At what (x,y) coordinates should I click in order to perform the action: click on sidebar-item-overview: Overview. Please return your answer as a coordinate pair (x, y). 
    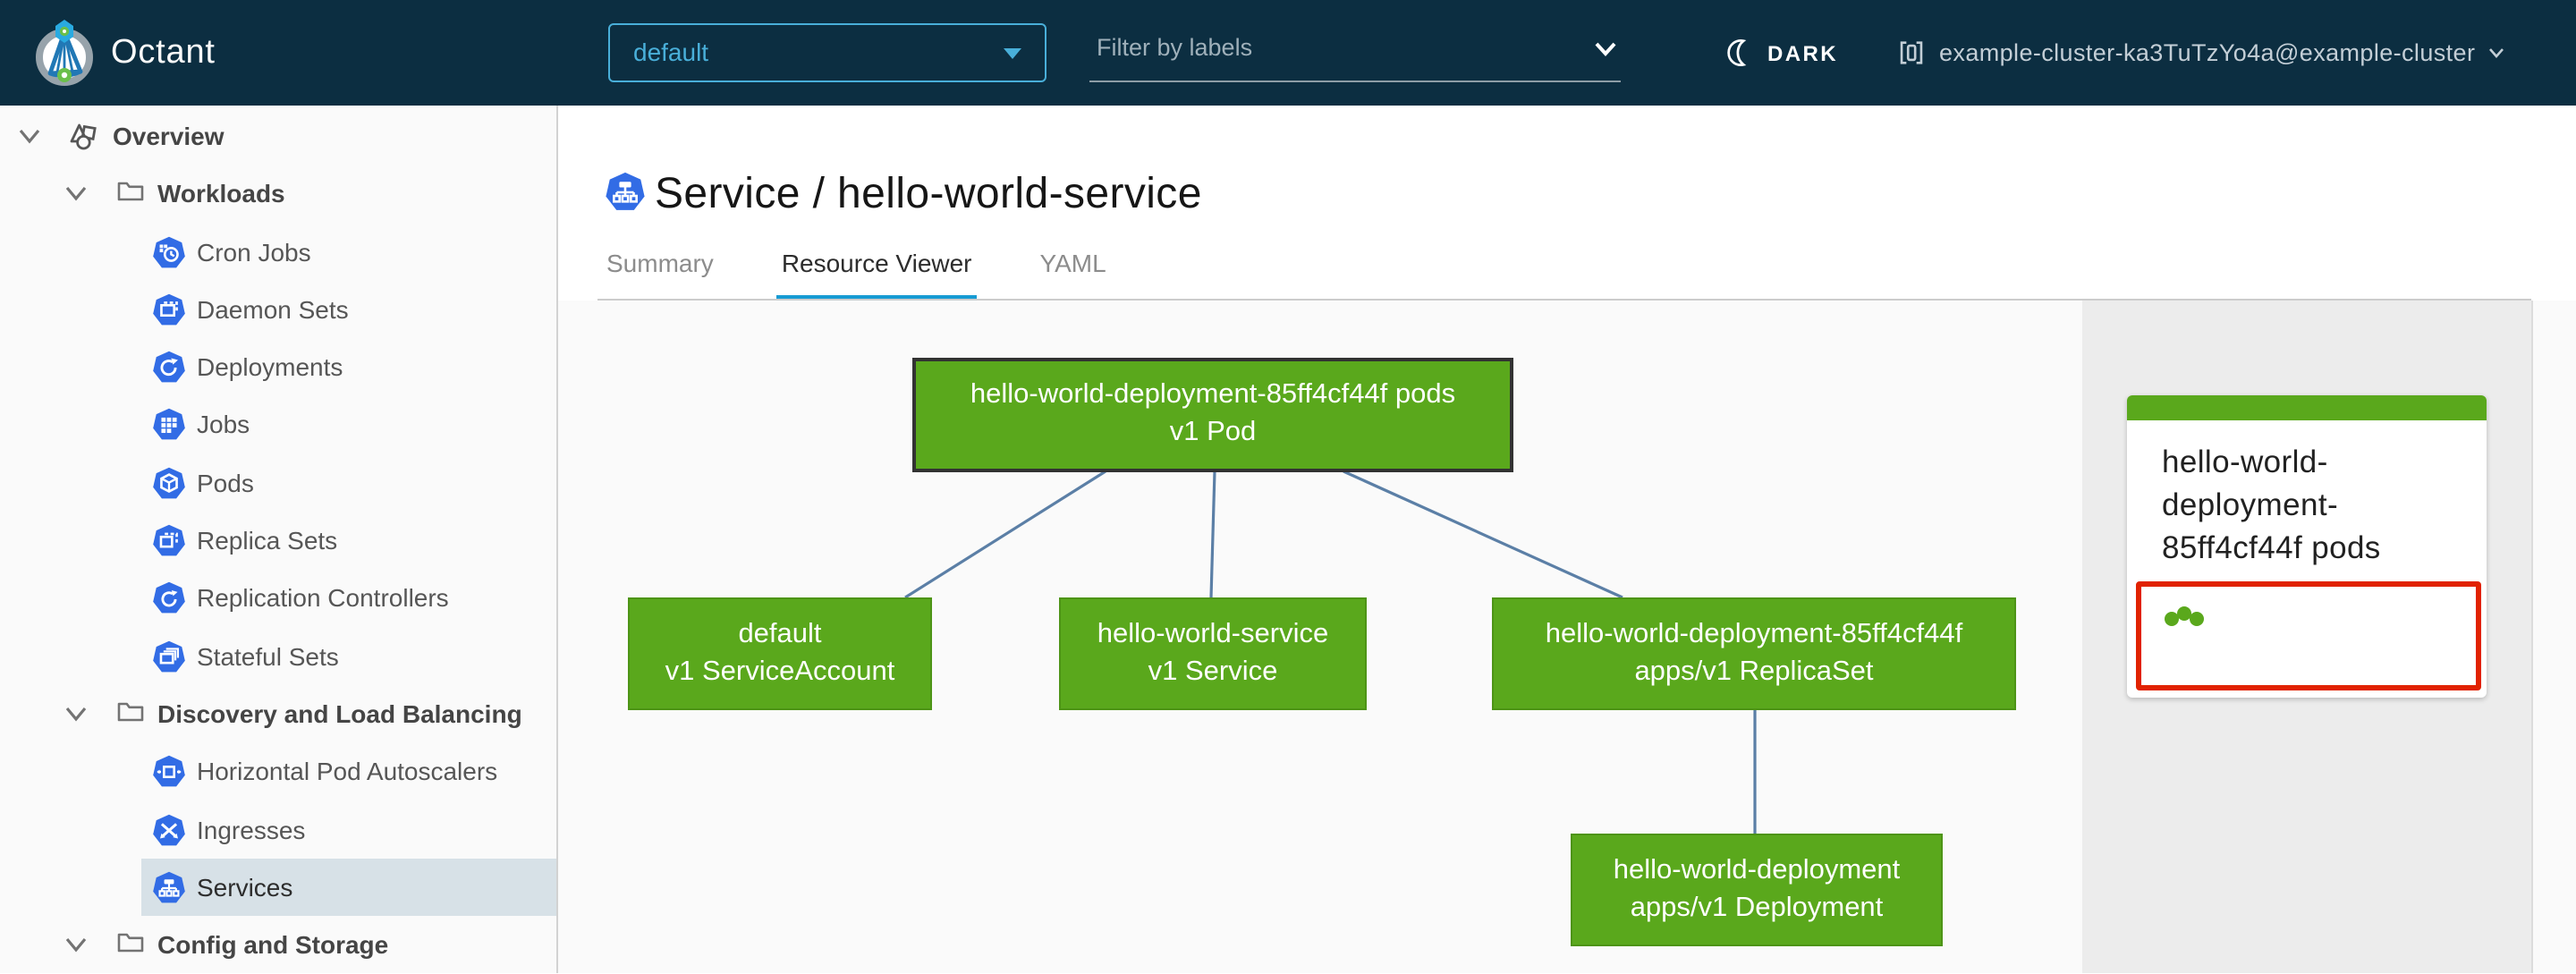
    Looking at the image, I should click on (278, 136).